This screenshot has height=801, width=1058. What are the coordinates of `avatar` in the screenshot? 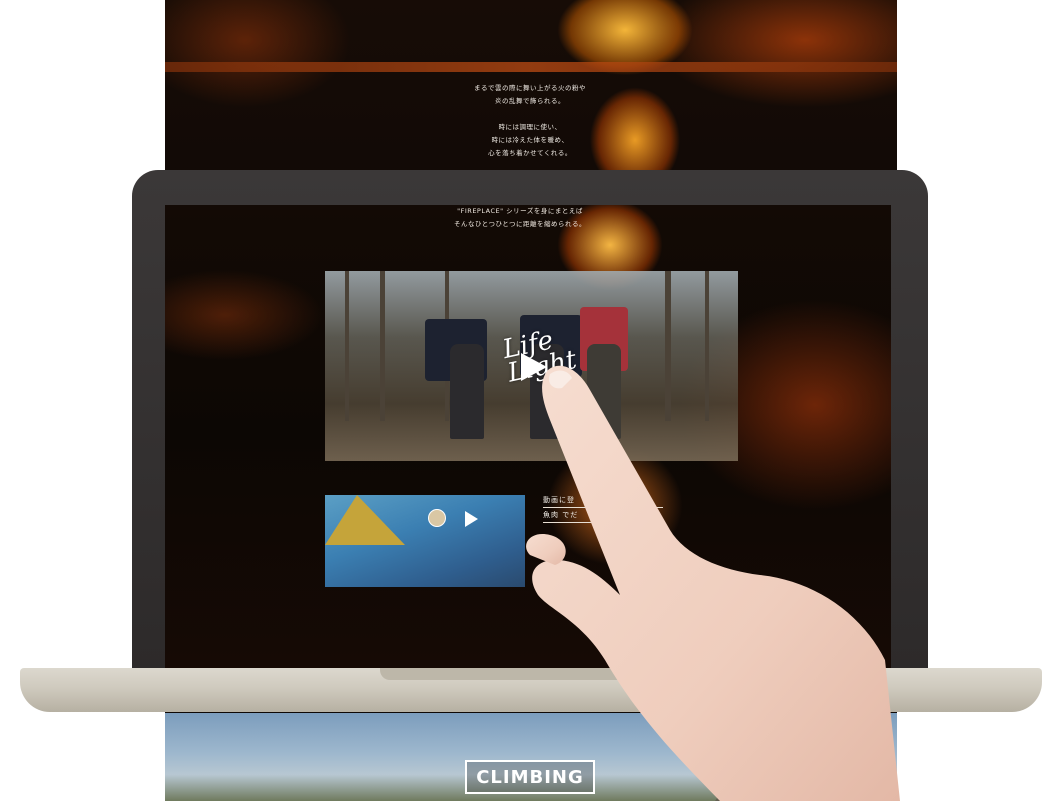 It's located at (437, 518).